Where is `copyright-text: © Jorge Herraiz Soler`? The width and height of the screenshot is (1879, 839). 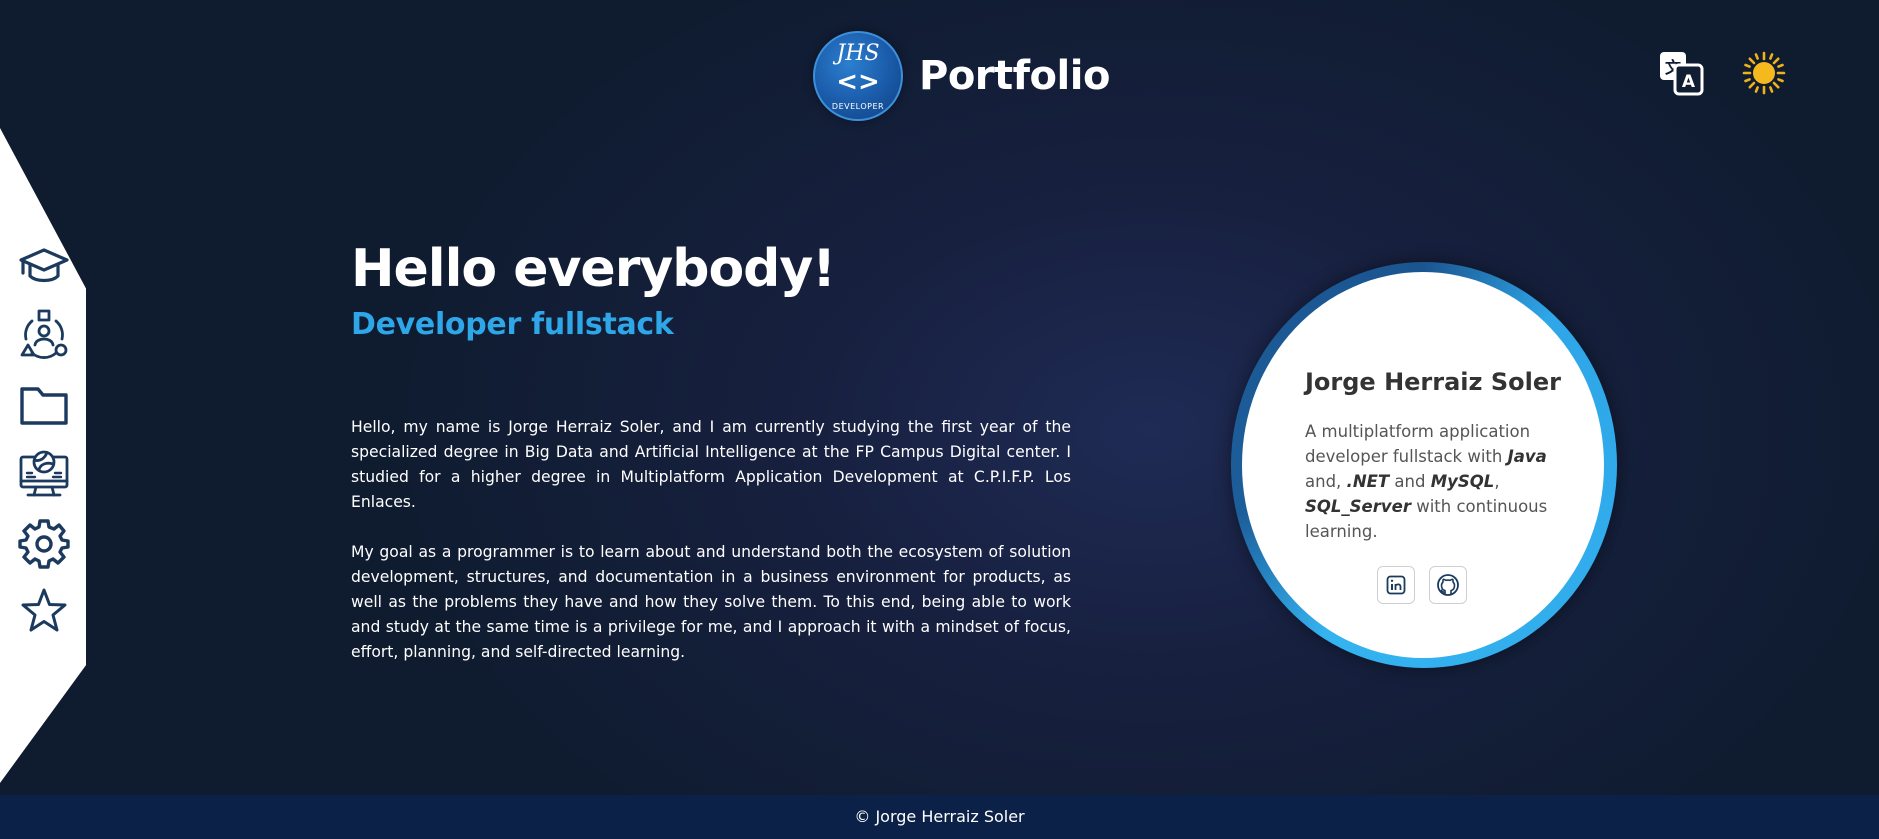
copyright-text: © Jorge Herraiz Soler is located at coordinates (939, 816).